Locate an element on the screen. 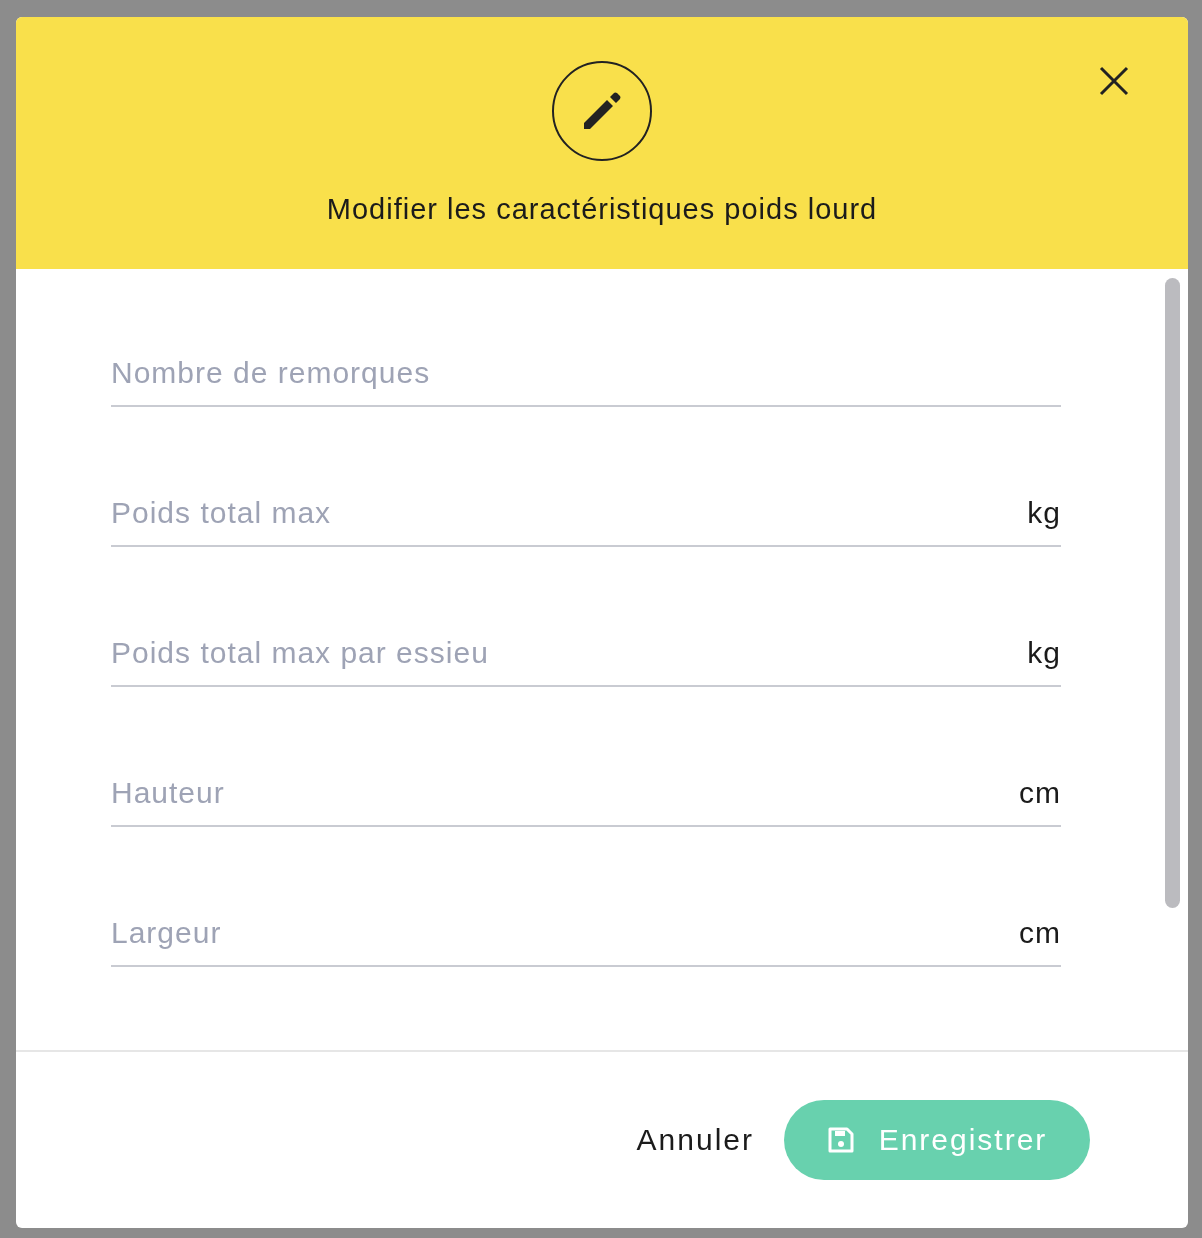  scrollbar-thumb is located at coordinates (1172, 593).